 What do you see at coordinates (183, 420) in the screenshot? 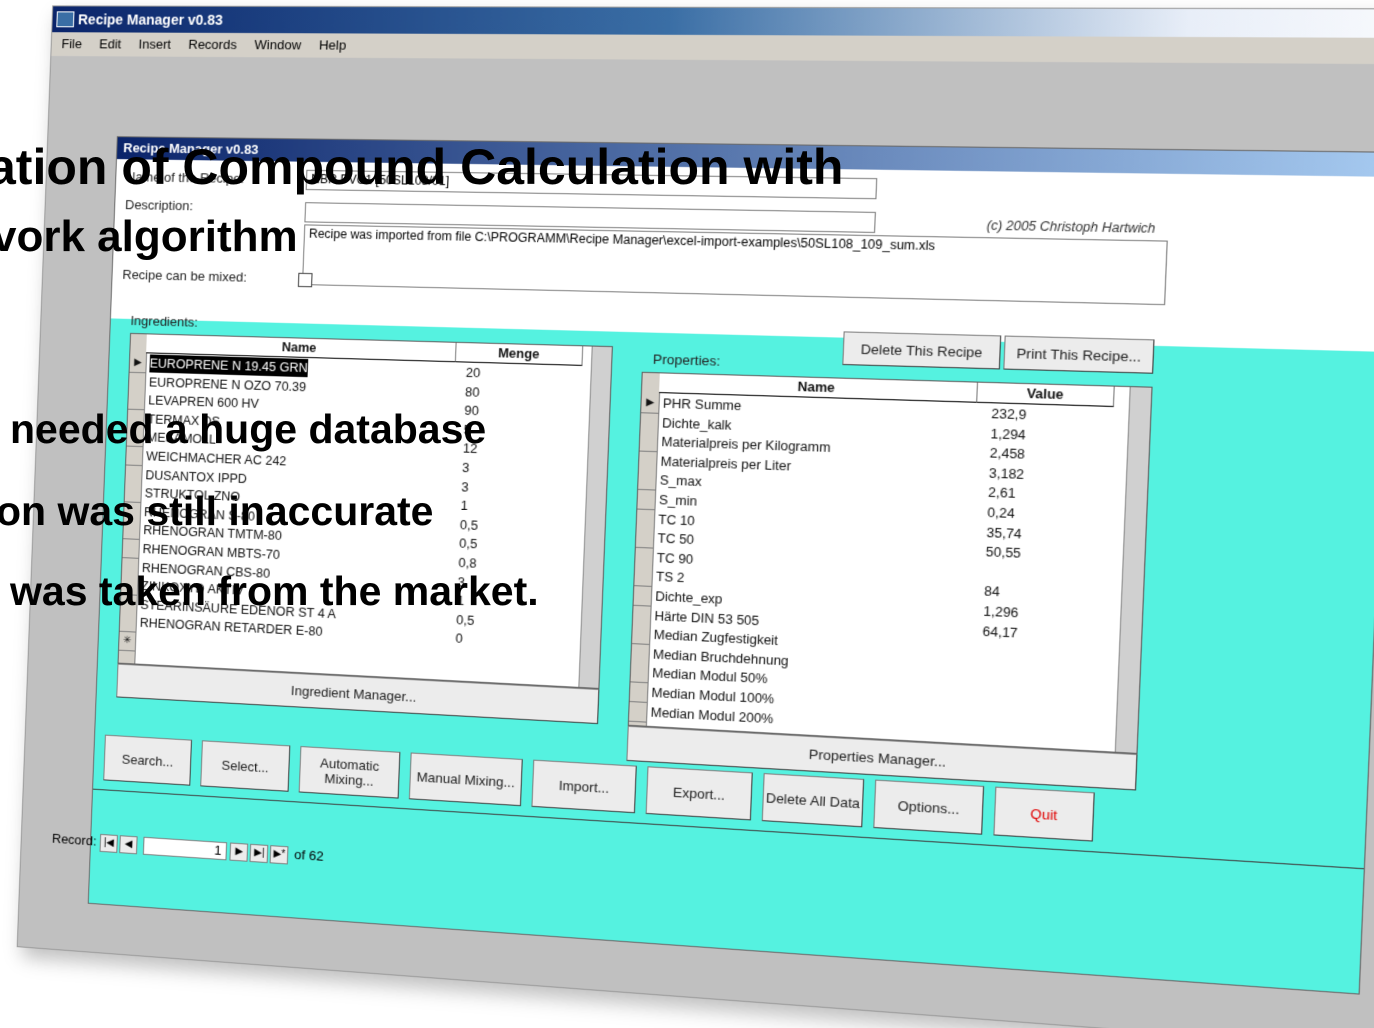
I see `grid-cell-name: TERMAX DS` at bounding box center [183, 420].